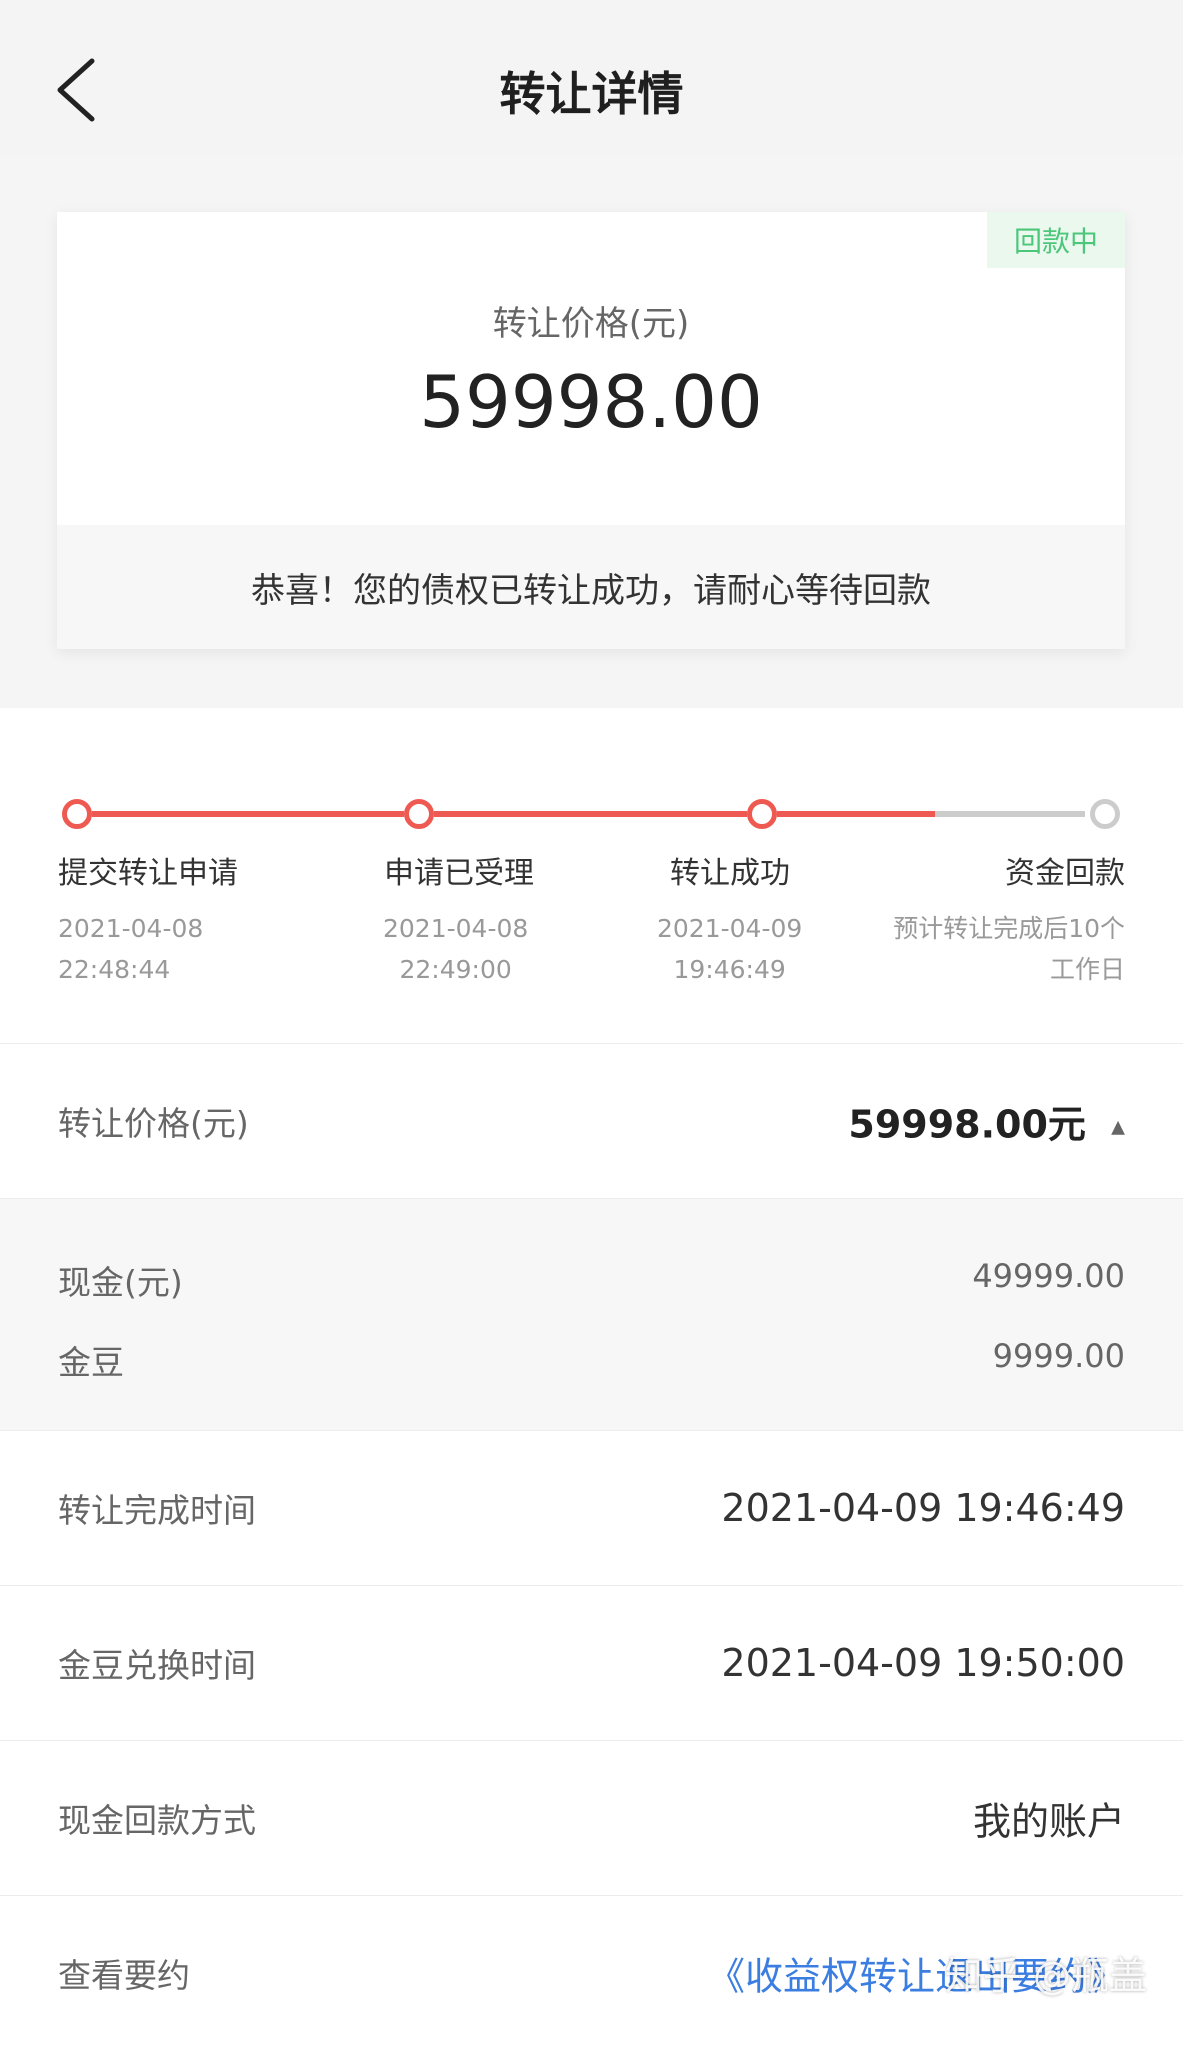 This screenshot has width=1183, height=2050. Describe the element at coordinates (157, 1510) in the screenshot. I see `complete-time-label: 转让完成时间` at that location.